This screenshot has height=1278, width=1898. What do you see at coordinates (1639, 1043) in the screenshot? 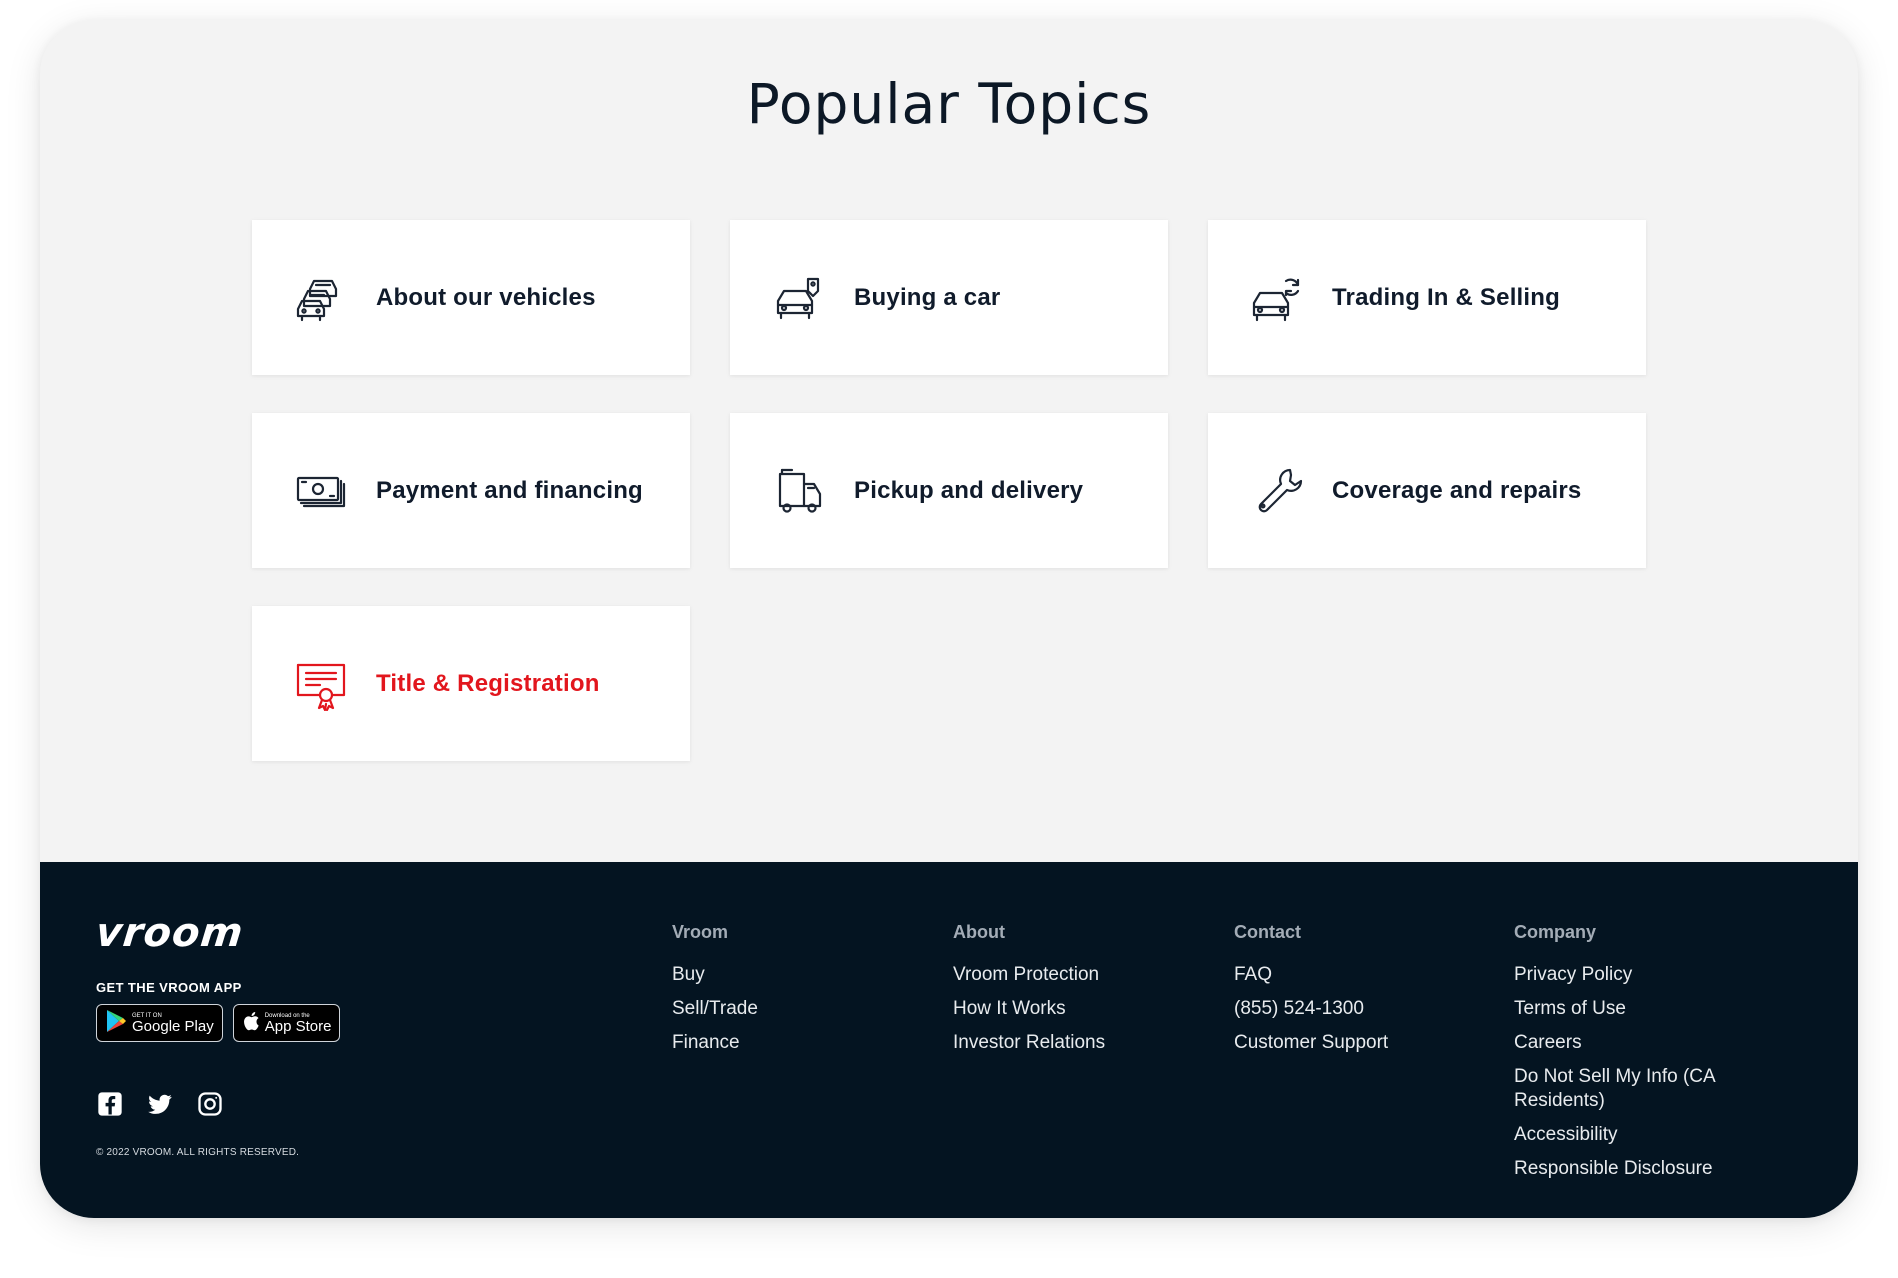
I see `footer-link-careers: Careers` at bounding box center [1639, 1043].